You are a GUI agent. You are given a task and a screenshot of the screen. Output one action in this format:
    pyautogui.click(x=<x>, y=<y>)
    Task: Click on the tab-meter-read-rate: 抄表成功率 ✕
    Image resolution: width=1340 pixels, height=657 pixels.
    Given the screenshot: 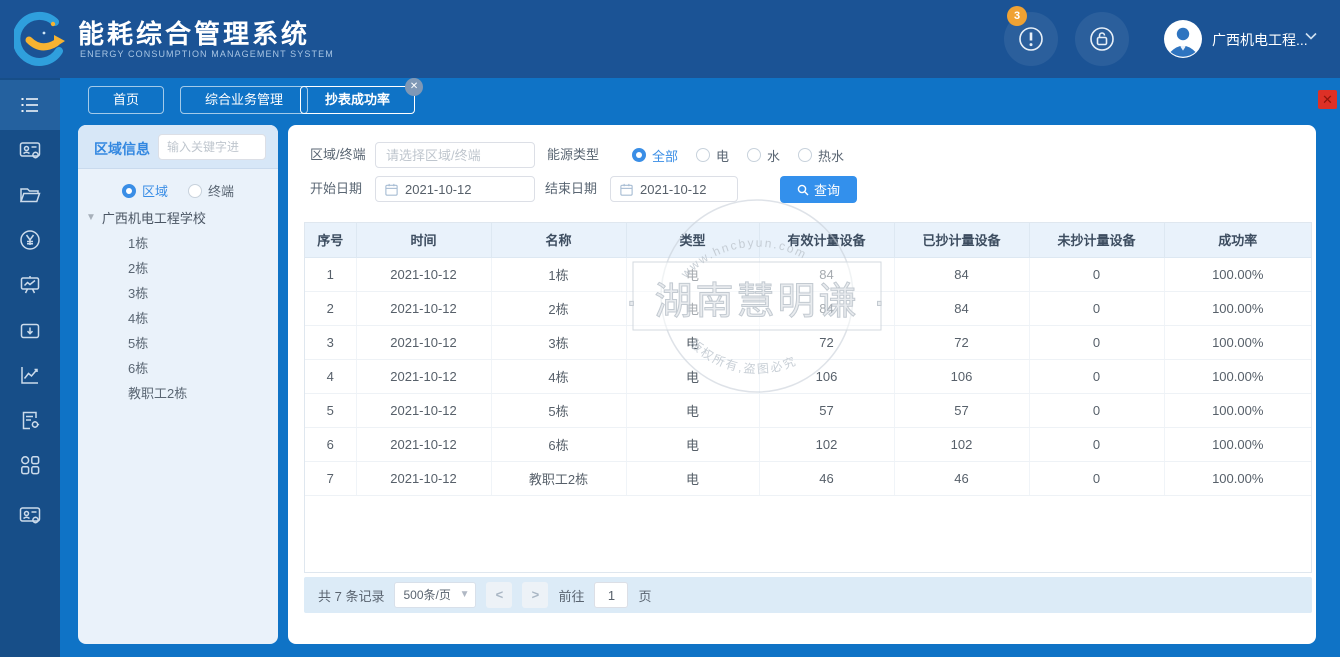 What is the action you would take?
    pyautogui.click(x=362, y=96)
    